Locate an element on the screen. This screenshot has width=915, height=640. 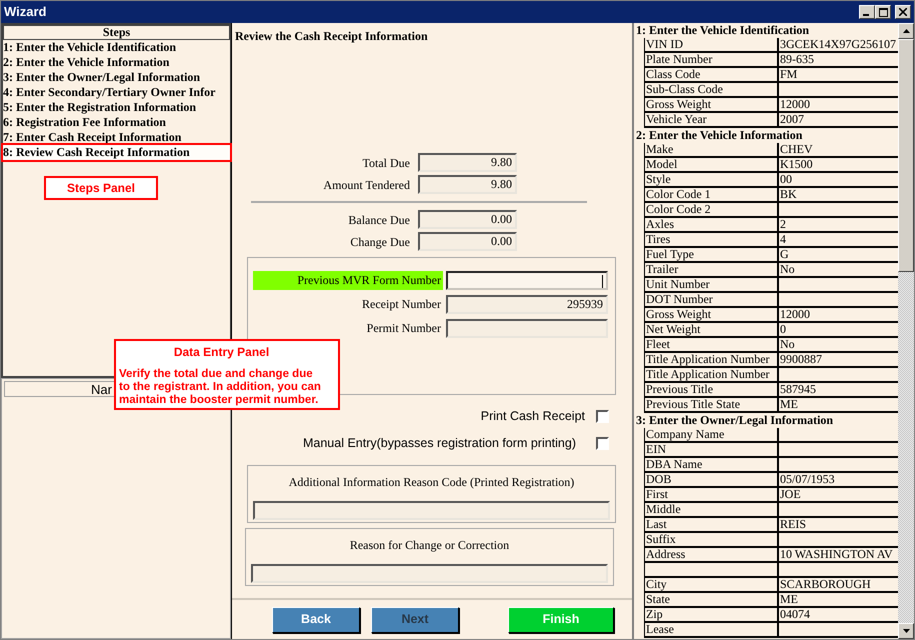
table-cell-text: 2 is located at coordinates (783, 224).